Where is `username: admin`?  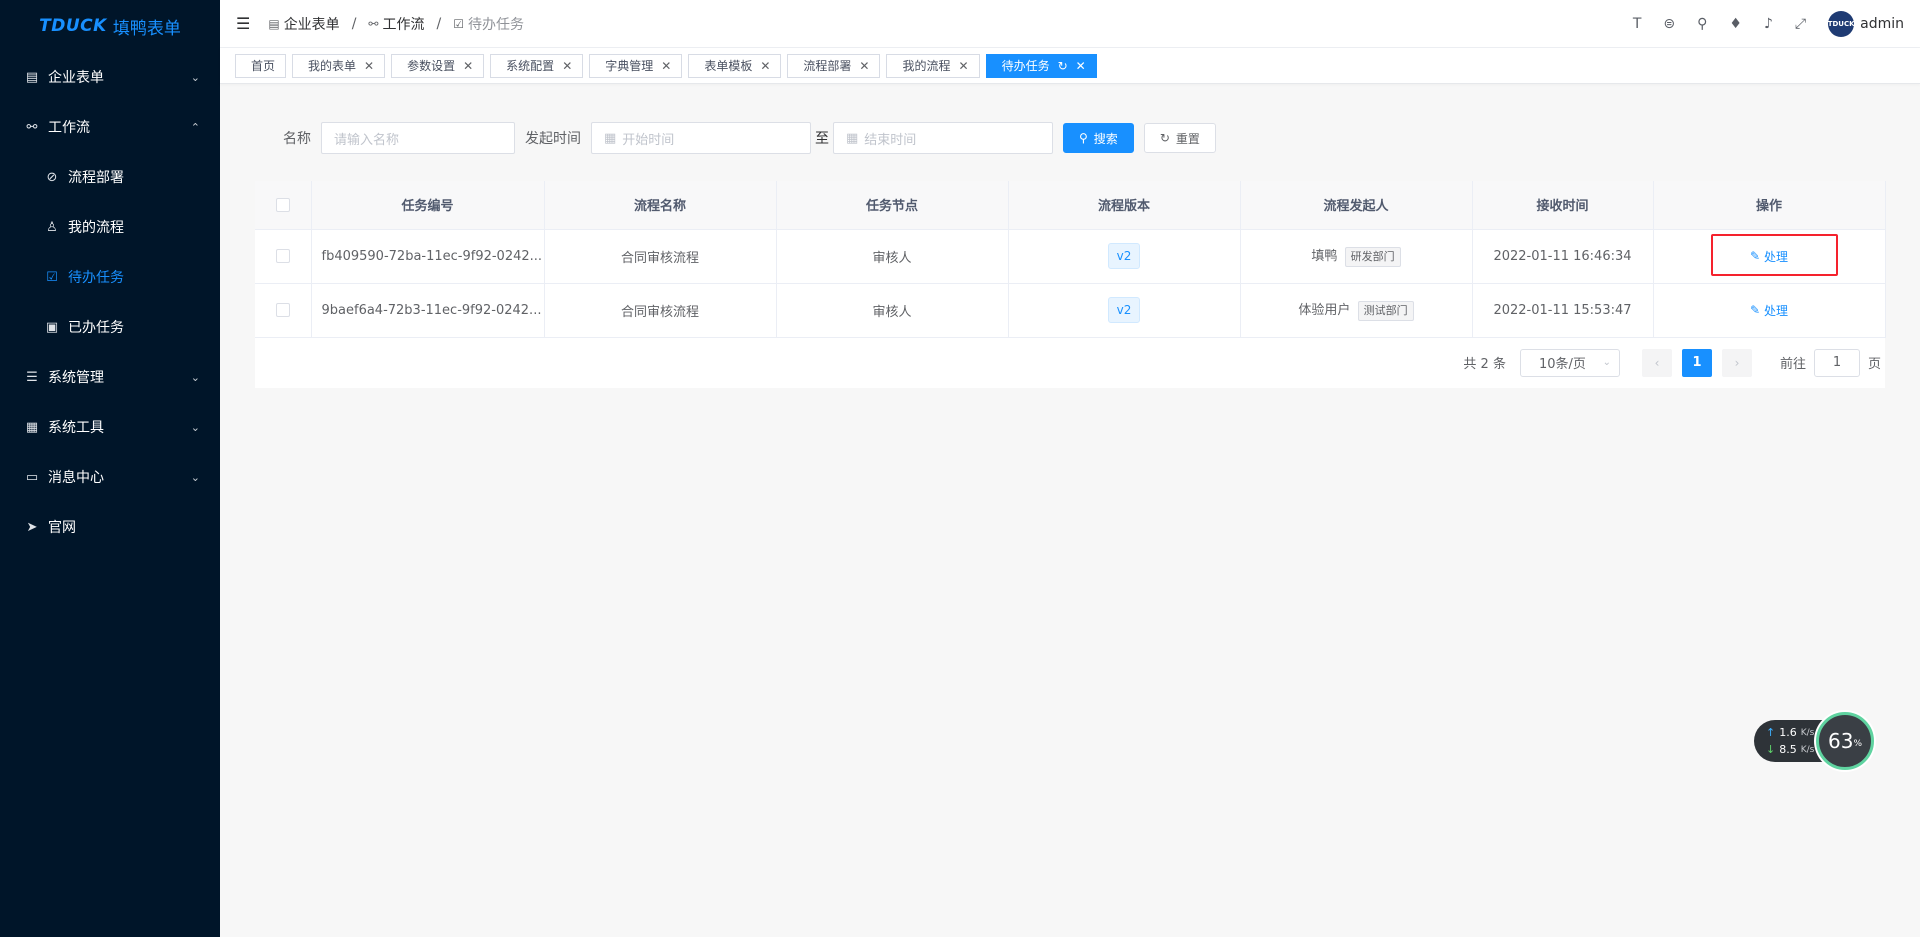 username: admin is located at coordinates (1882, 24).